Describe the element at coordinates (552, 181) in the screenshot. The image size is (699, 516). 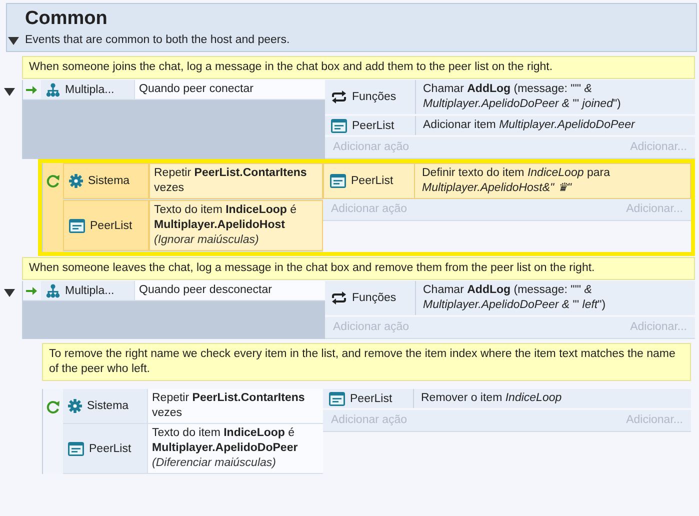
I see `action-text: Definir texto do item IndiceLoop para Multiplayer.ApelidoHost&" ♛"` at that location.